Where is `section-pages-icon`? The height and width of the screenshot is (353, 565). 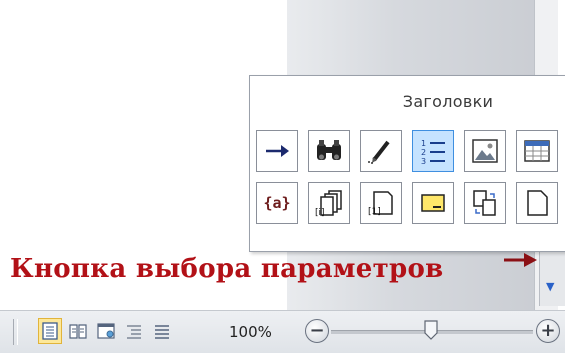 section-pages-icon is located at coordinates (484, 203).